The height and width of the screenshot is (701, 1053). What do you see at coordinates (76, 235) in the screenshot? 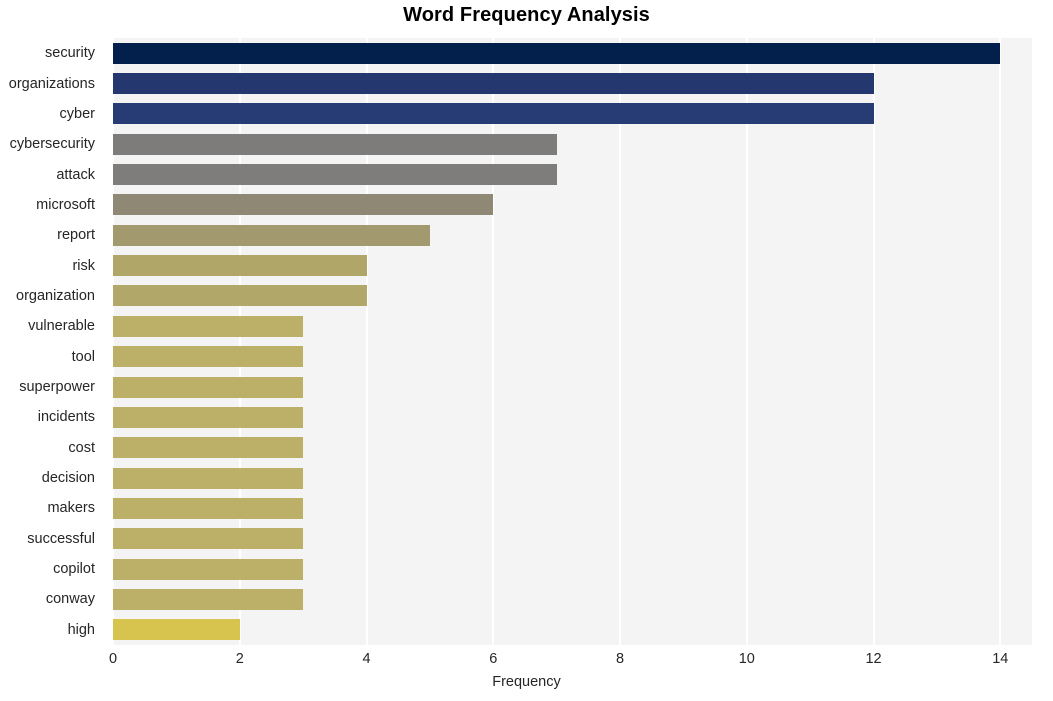
I see `y-tick-label-report: report` at bounding box center [76, 235].